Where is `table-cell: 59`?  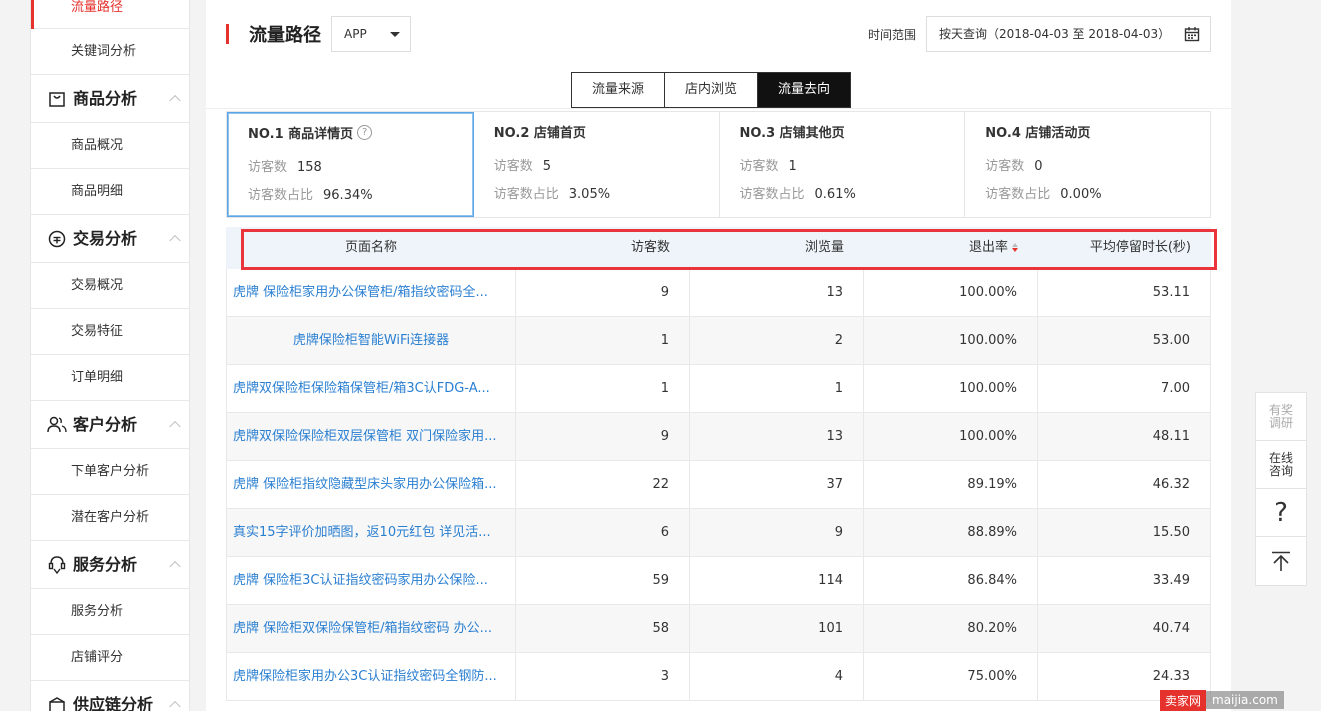
table-cell: 59 is located at coordinates (603, 581).